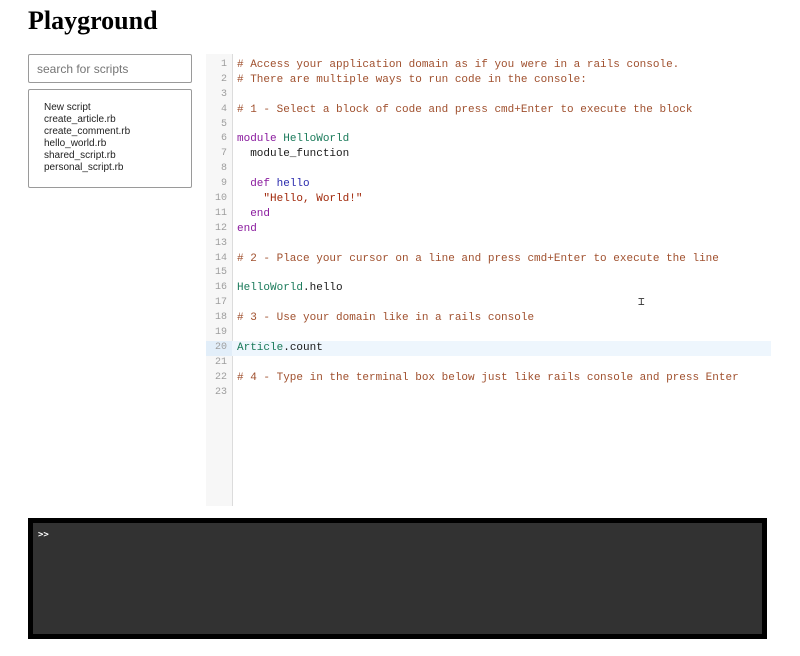 The height and width of the screenshot is (656, 800). I want to click on line-number: 20, so click(219, 348).